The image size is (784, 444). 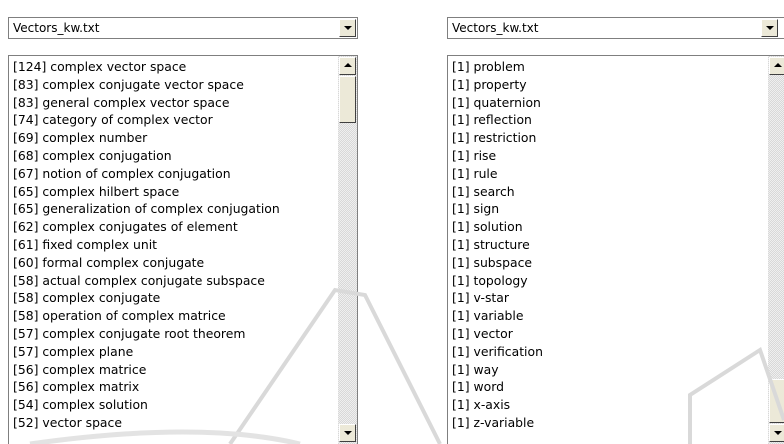 I want to click on list-item: [57] complex plane, so click(x=146, y=352).